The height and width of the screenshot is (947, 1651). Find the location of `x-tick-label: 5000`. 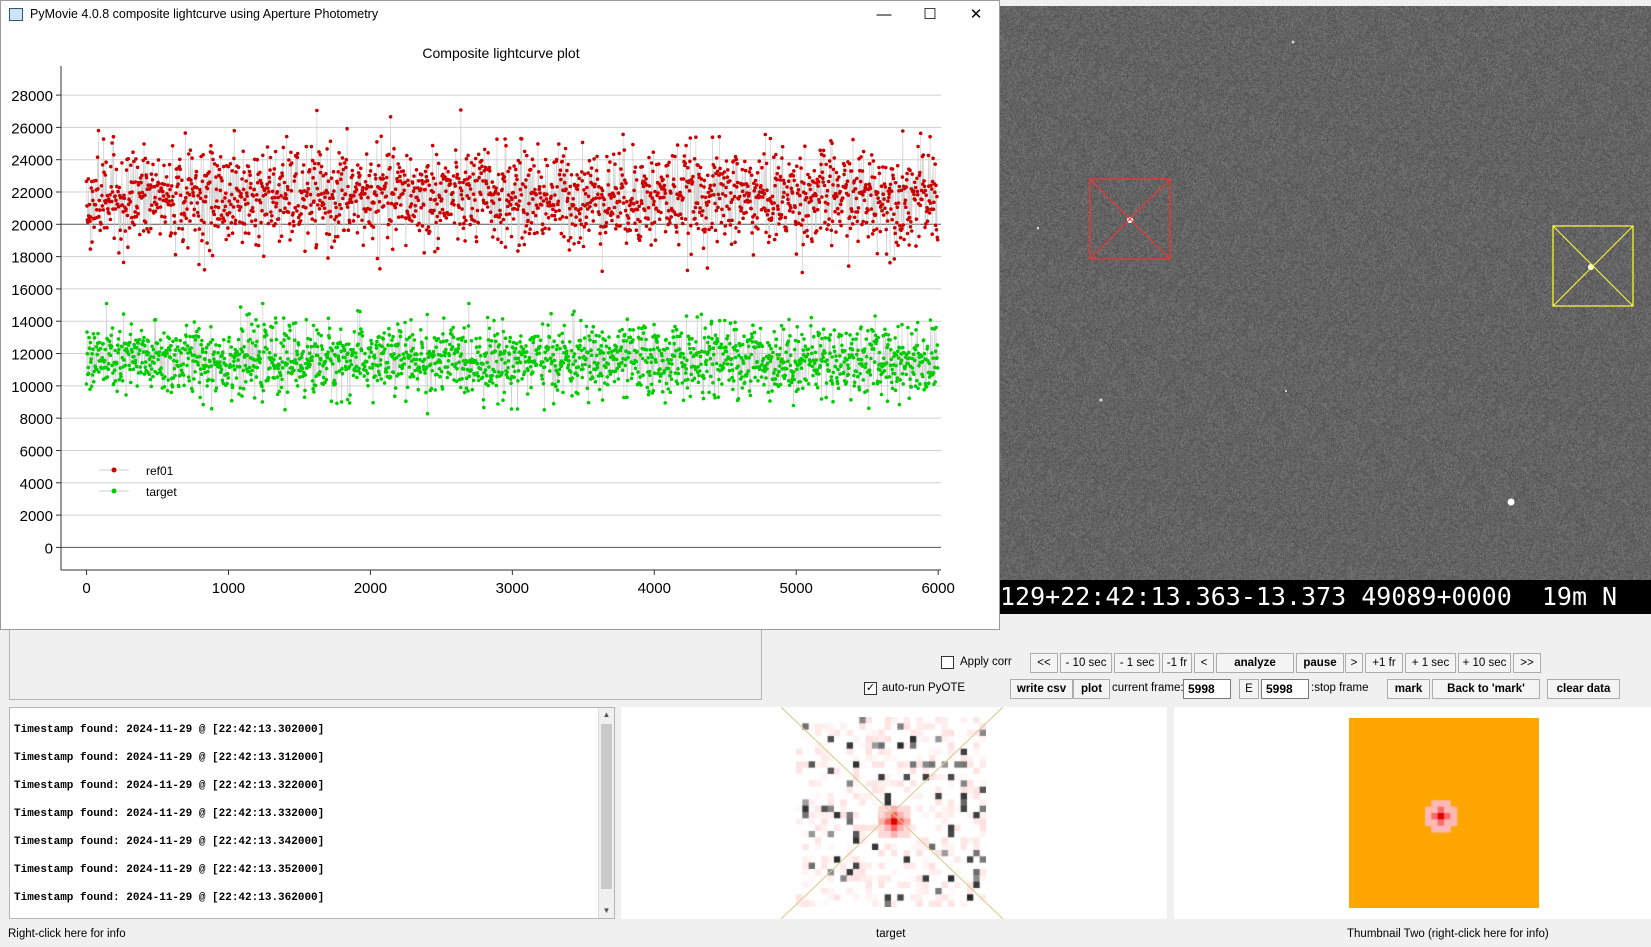

x-tick-label: 5000 is located at coordinates (796, 588).